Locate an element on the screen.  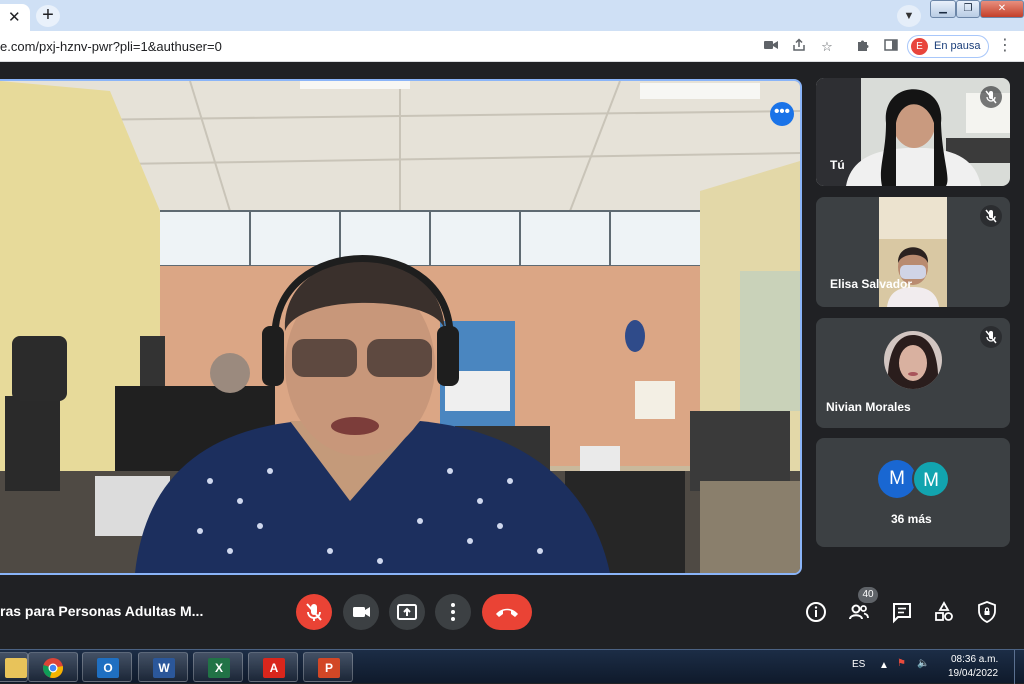
excel-icon: X is located at coordinates (219, 668).